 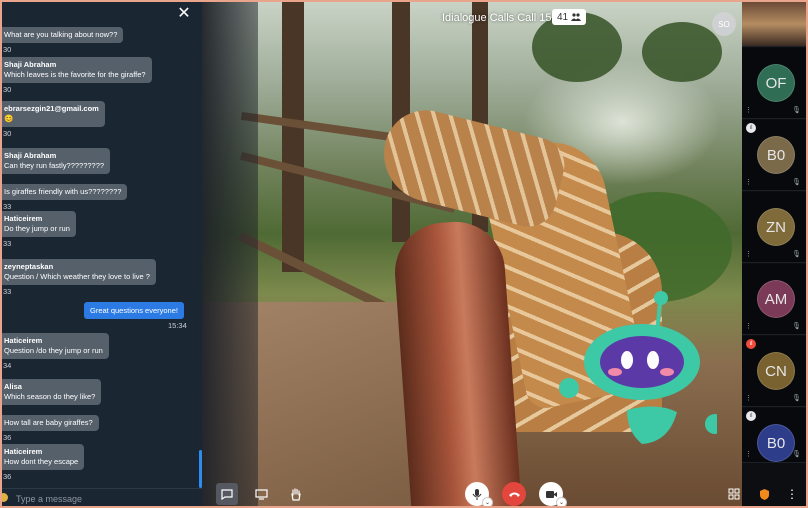 I want to click on chat-message-text: How dont they escape, so click(x=41, y=461).